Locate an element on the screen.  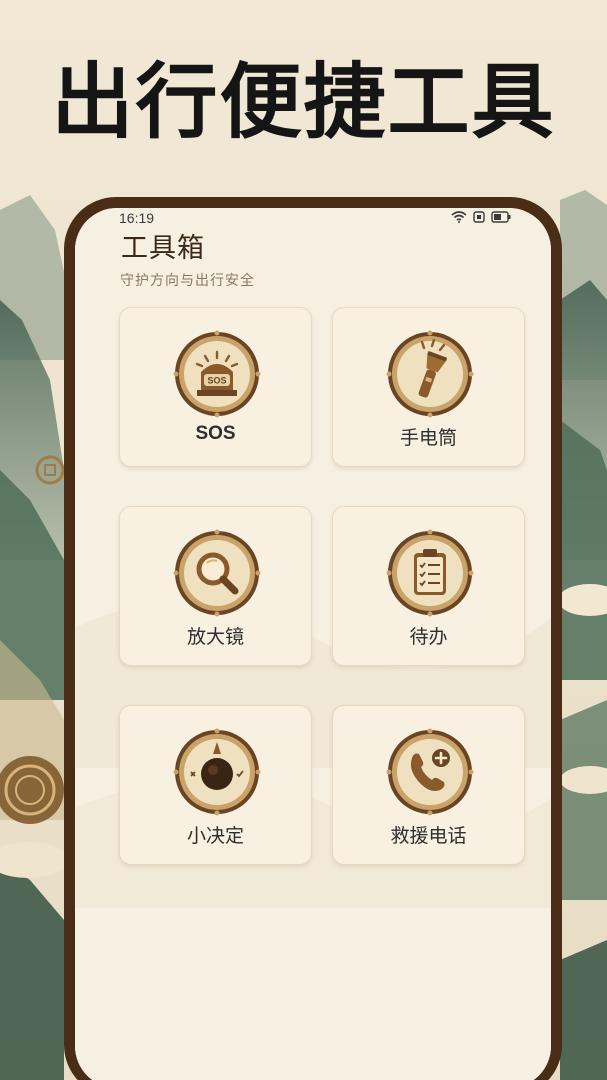
promo-headline: 出行便捷工具 is located at coordinates (303, 102).